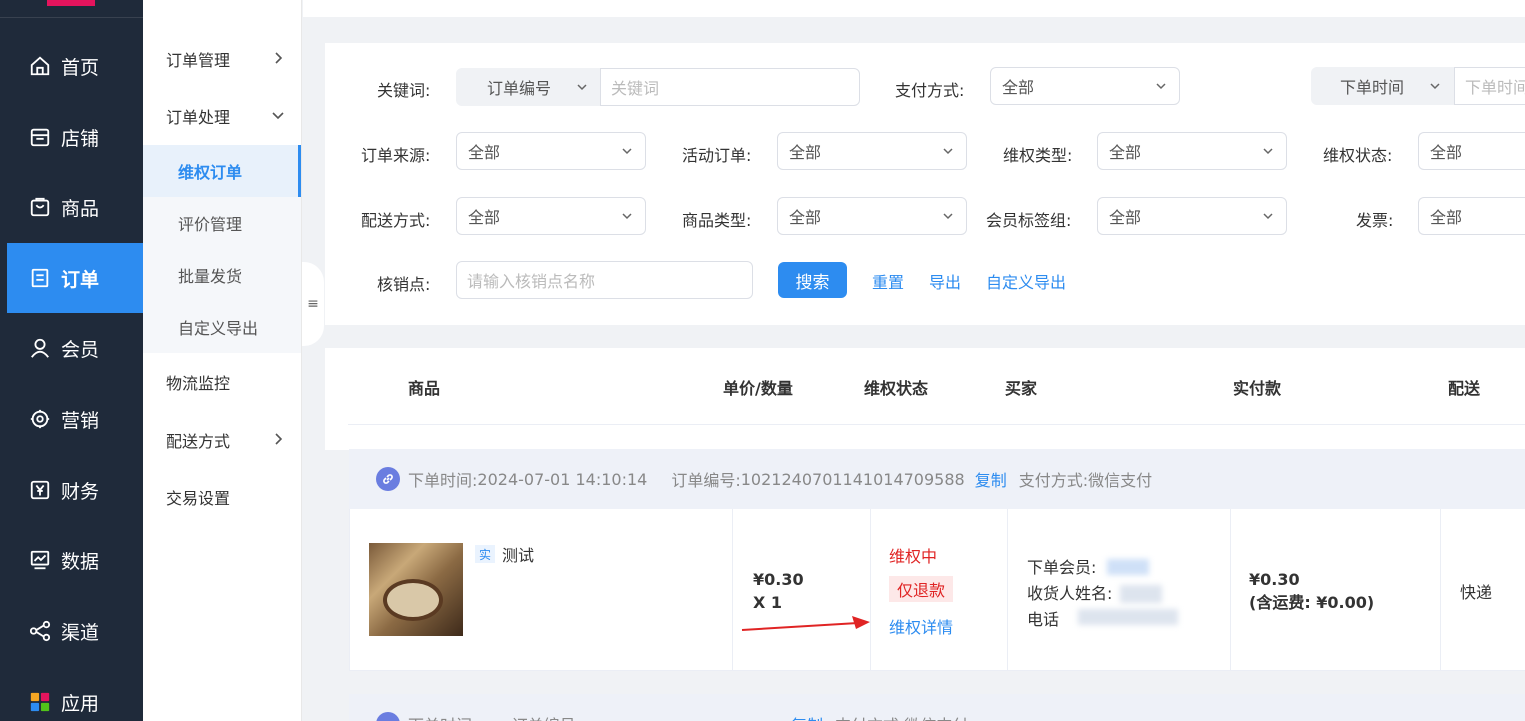 This screenshot has height=721, width=1525. What do you see at coordinates (1446, 152) in the screenshot?
I see `rights-status-value: 全部` at bounding box center [1446, 152].